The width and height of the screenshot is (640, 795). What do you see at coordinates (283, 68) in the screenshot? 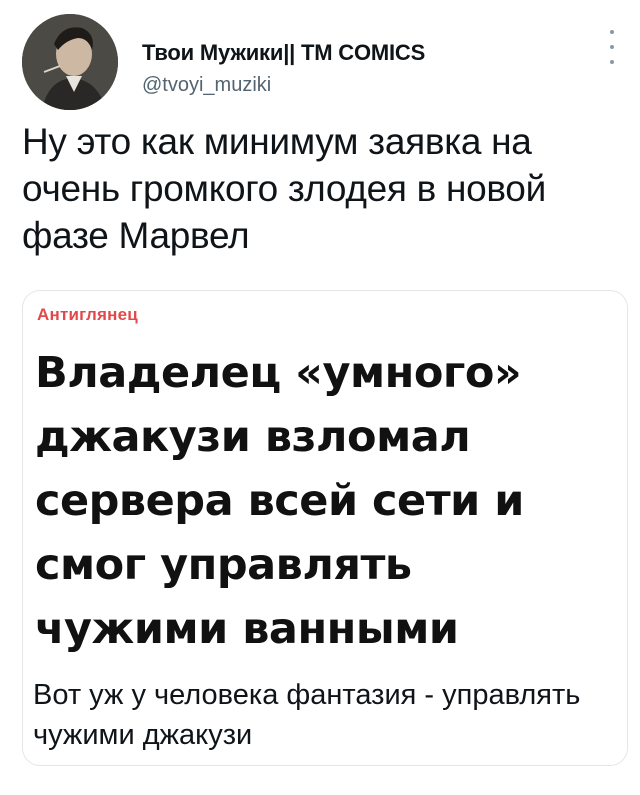
I see `author-names: Твои Мужики|| TM COMICS @tvoyi_muziki` at bounding box center [283, 68].